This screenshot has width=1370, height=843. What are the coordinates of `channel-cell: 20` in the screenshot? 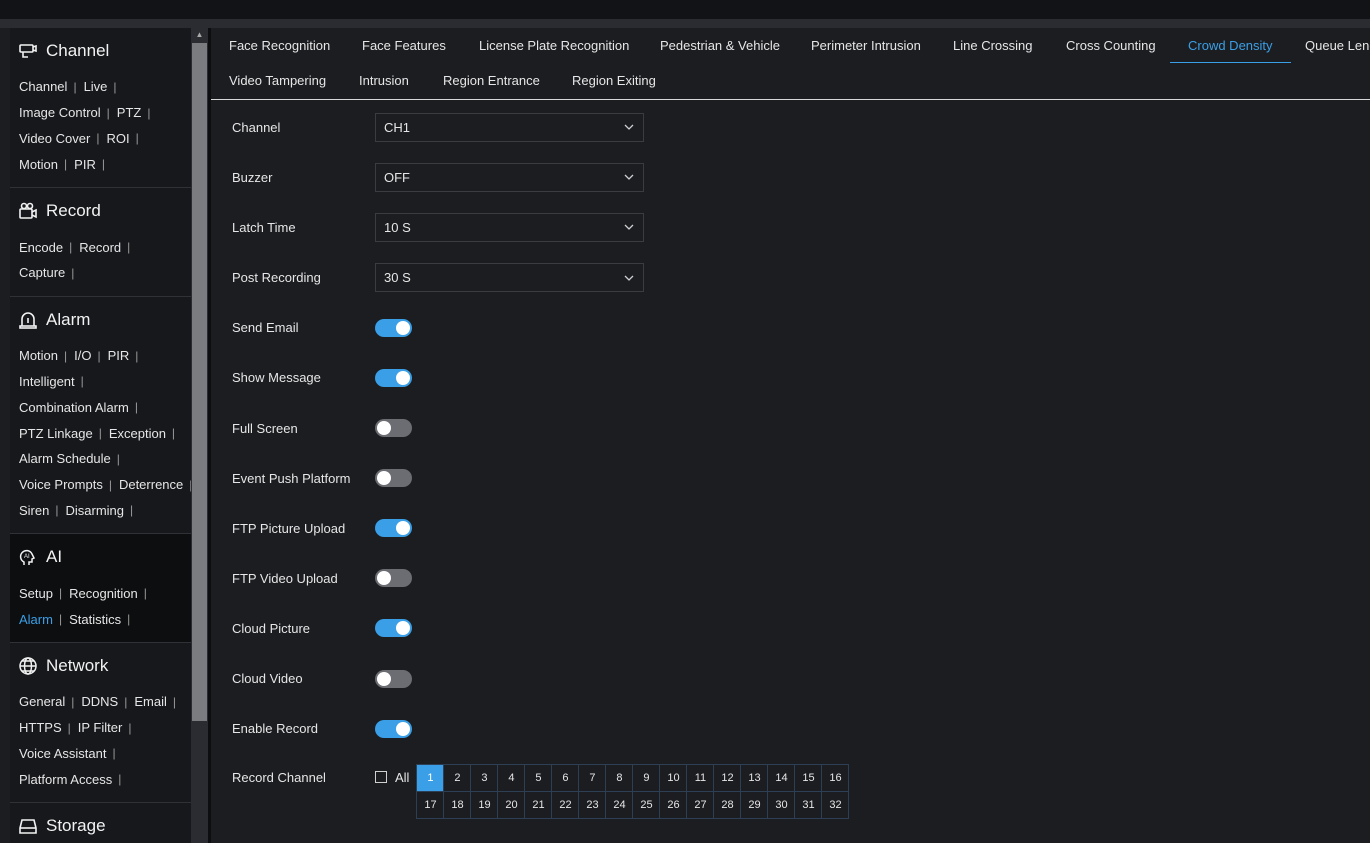 It's located at (512, 805).